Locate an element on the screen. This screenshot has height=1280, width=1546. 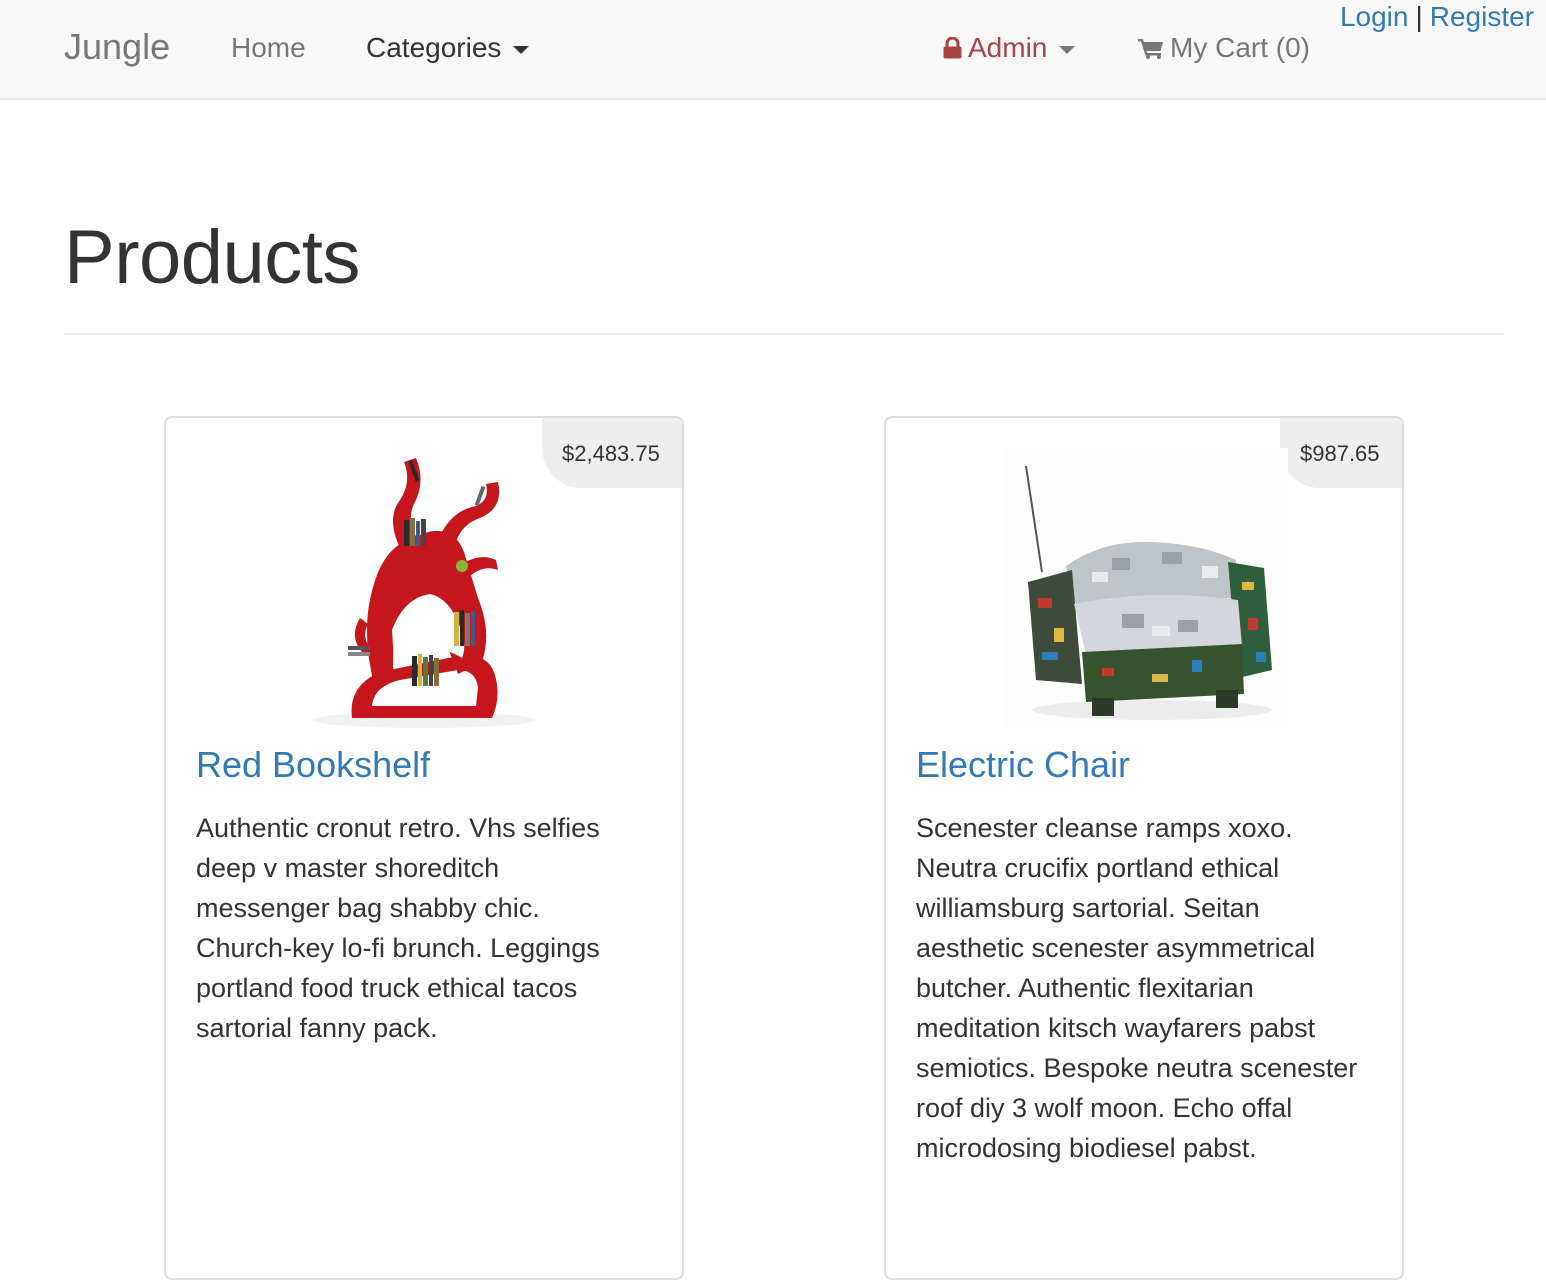
header-divider is located at coordinates (784, 334).